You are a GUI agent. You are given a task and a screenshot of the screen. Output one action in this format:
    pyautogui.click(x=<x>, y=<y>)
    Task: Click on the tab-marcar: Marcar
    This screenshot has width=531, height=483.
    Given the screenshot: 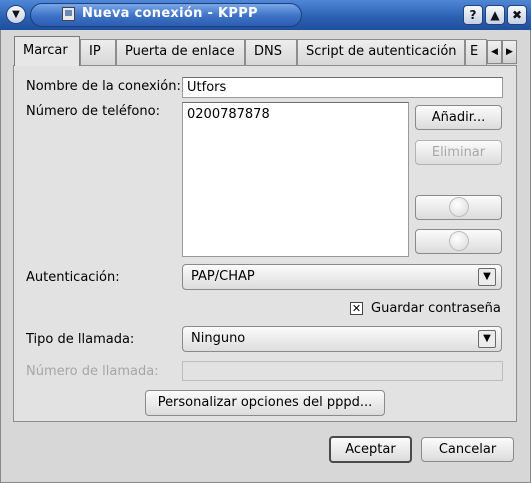 What is the action you would take?
    pyautogui.click(x=47, y=51)
    